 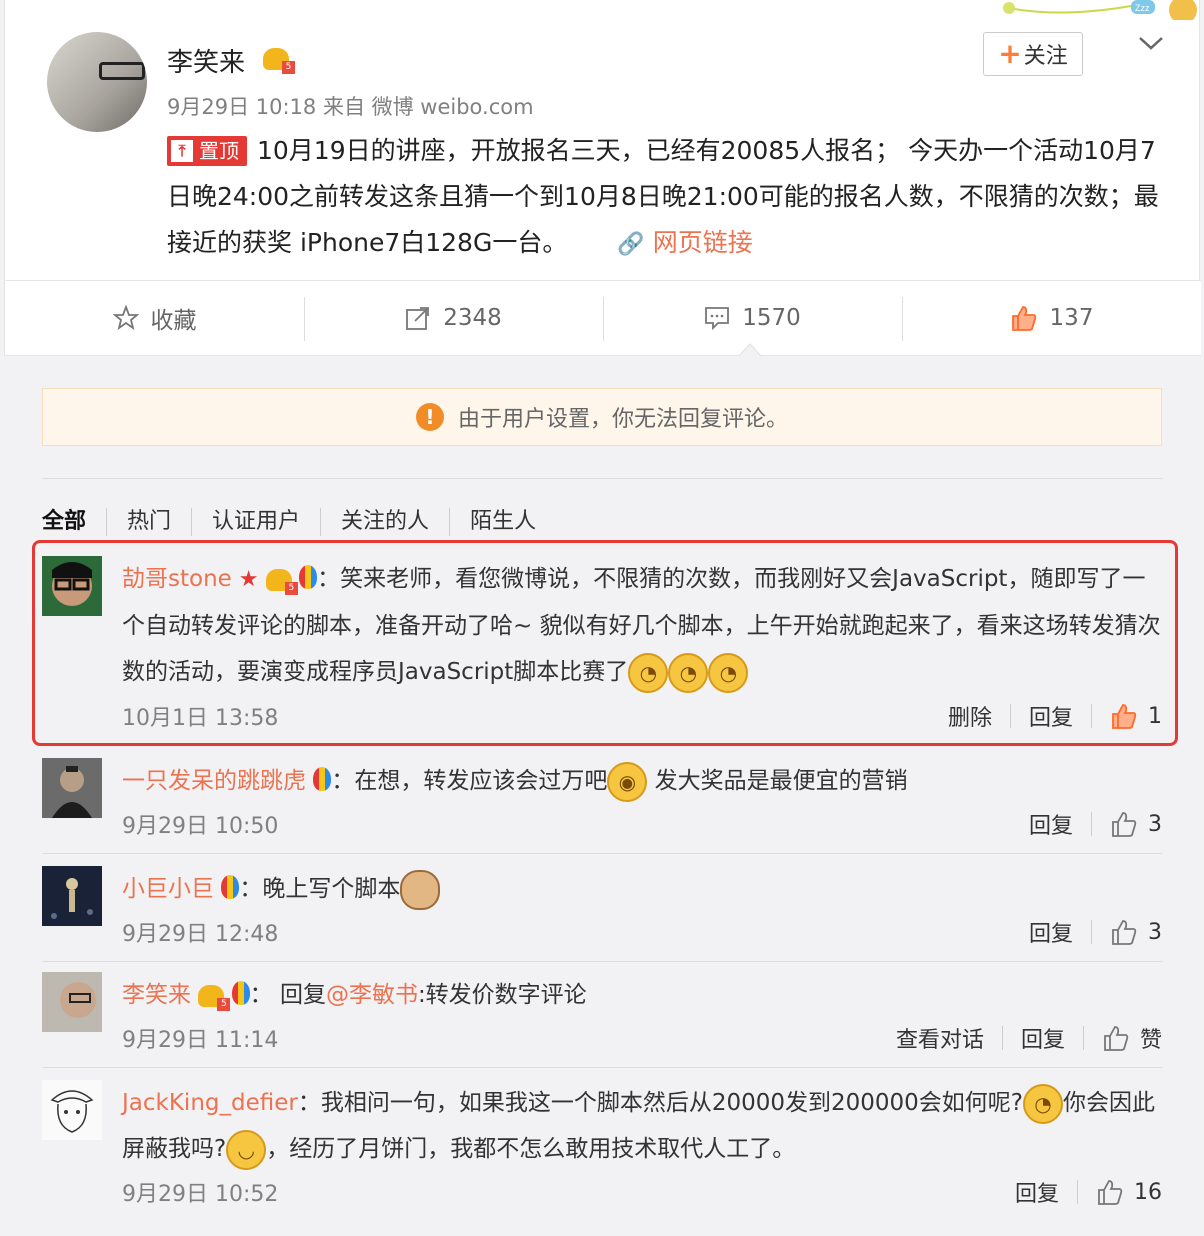 I want to click on commenter-name: 劼哥stone, so click(x=177, y=579).